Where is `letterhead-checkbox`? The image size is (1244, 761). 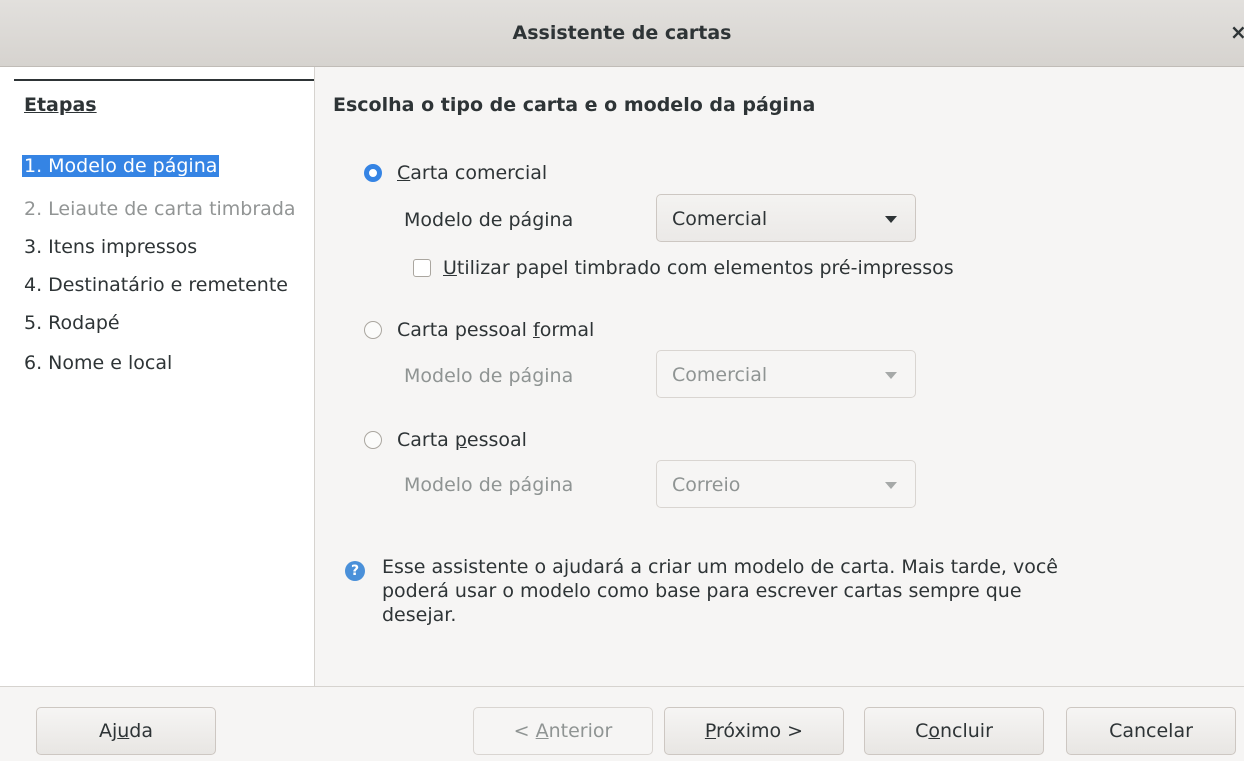
letterhead-checkbox is located at coordinates (422, 268).